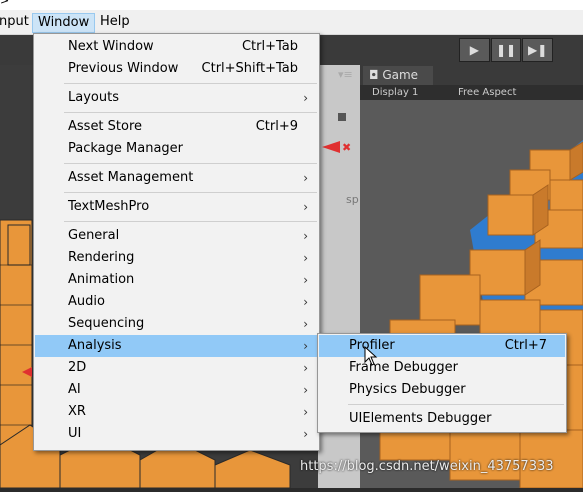 Image resolution: width=583 pixels, height=492 pixels. What do you see at coordinates (176, 236) in the screenshot?
I see `menu-item-general: General ›` at bounding box center [176, 236].